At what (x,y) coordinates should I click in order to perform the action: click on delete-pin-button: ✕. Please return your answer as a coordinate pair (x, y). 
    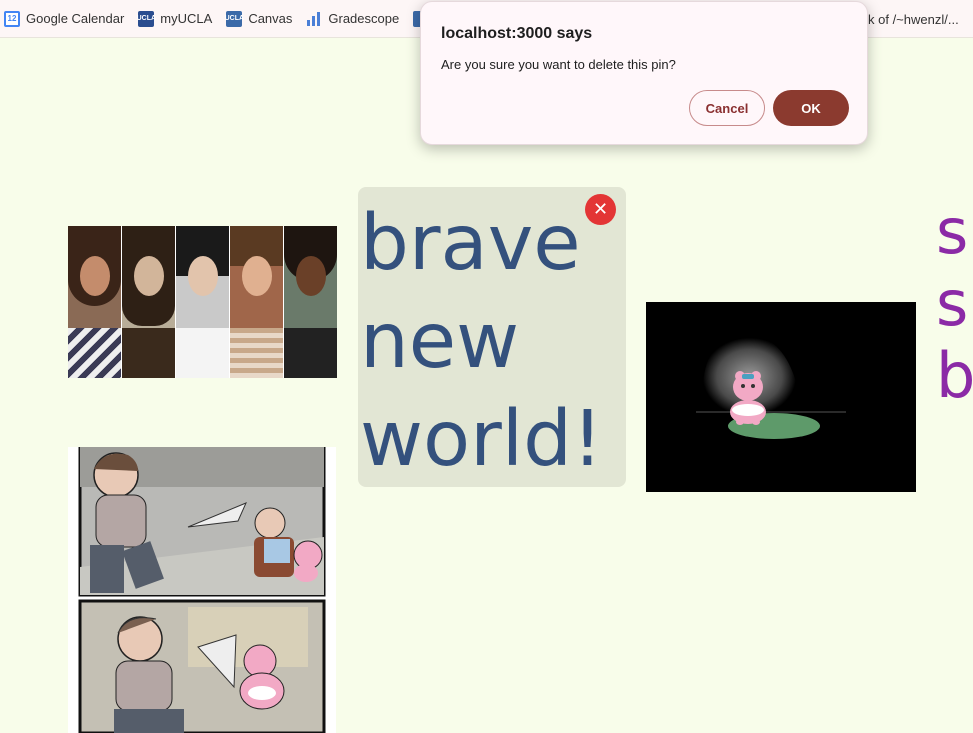
    Looking at the image, I should click on (600, 209).